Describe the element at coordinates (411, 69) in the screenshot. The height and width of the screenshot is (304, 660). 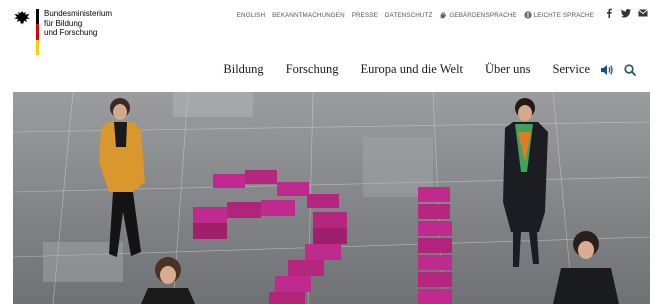
I see `nav-europa-und-die-welt: Europa und die Welt` at that location.